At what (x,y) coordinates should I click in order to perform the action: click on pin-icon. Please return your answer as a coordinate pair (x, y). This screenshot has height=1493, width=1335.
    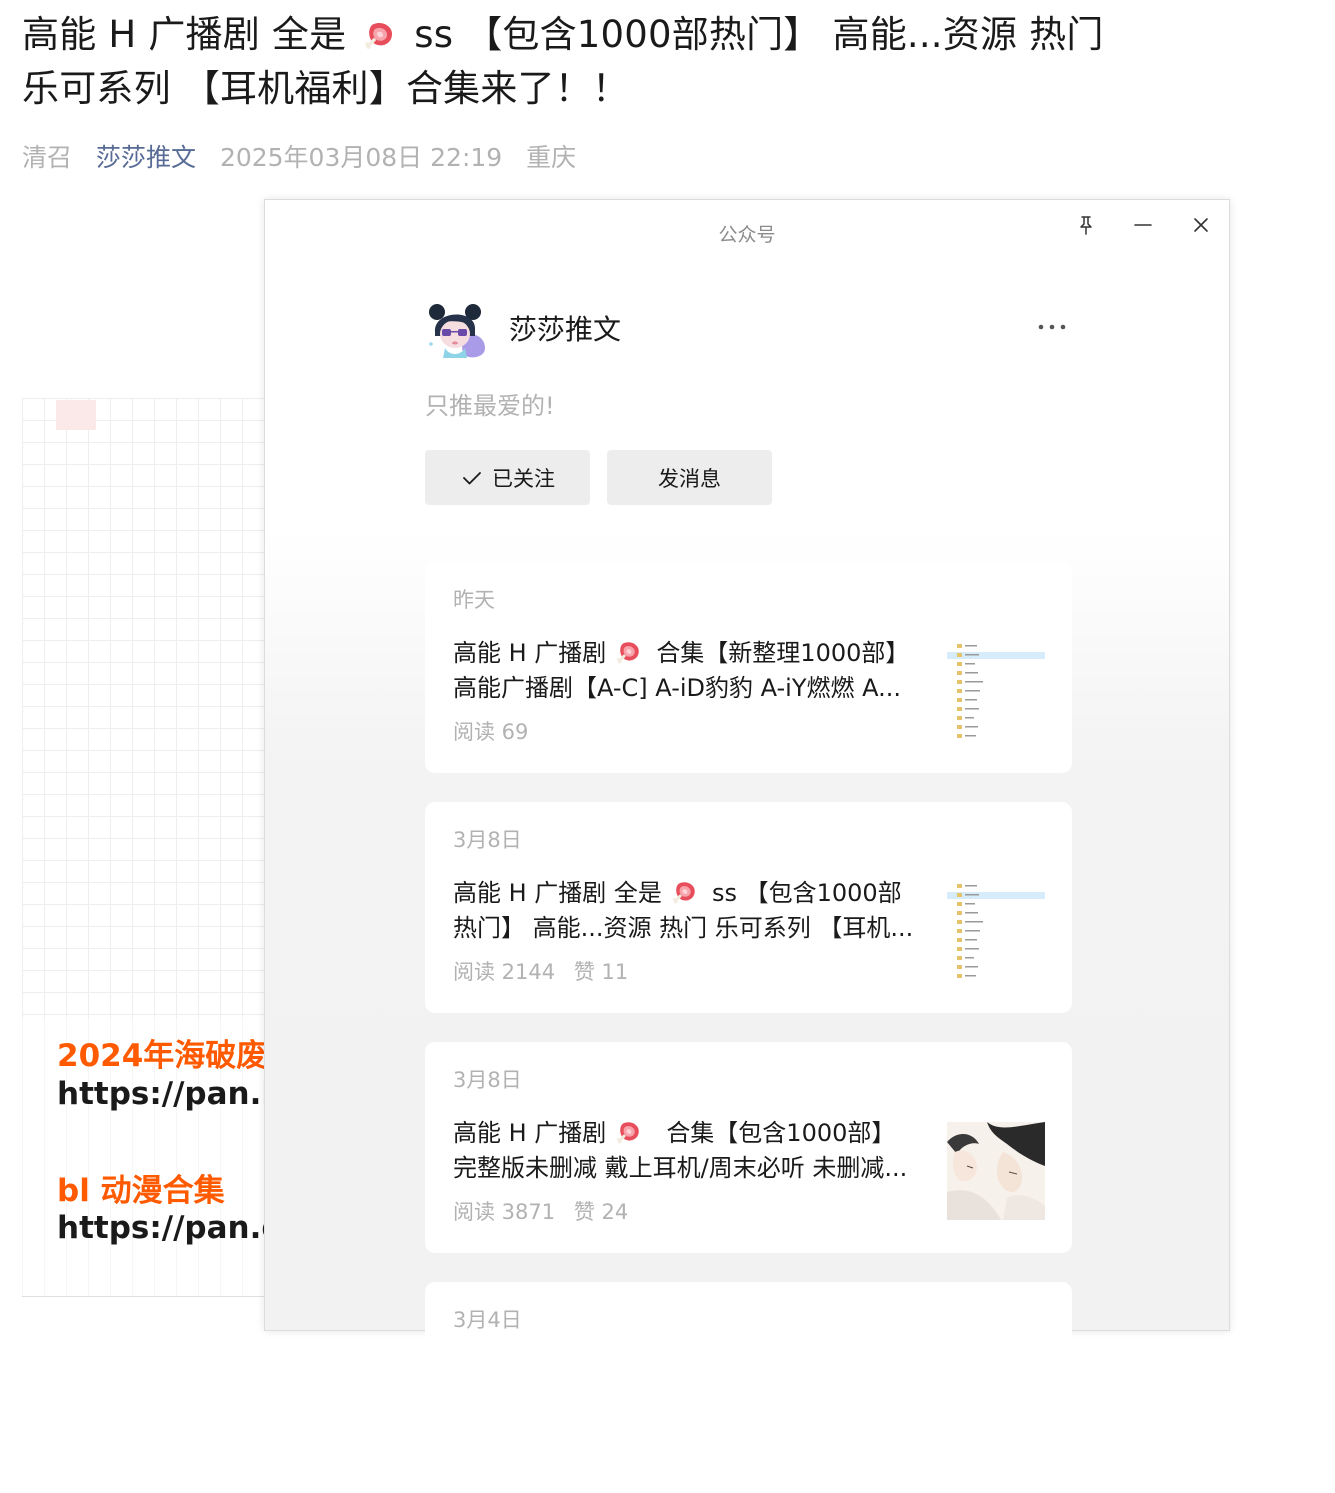
    Looking at the image, I should click on (1086, 225).